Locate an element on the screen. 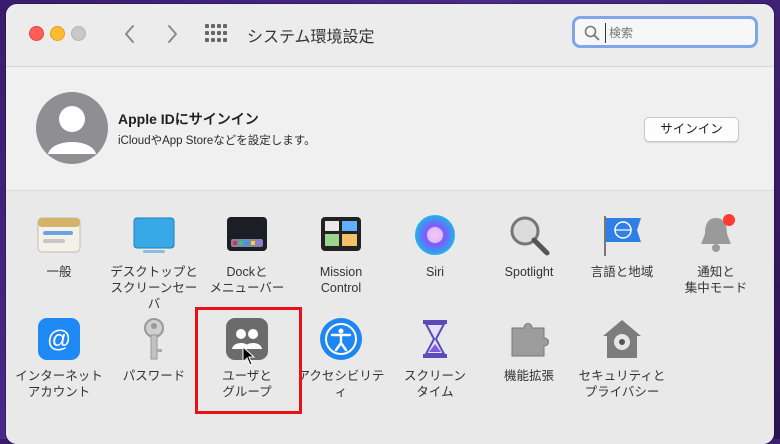  pref-item-label: パスワード is located at coordinates (154, 376).